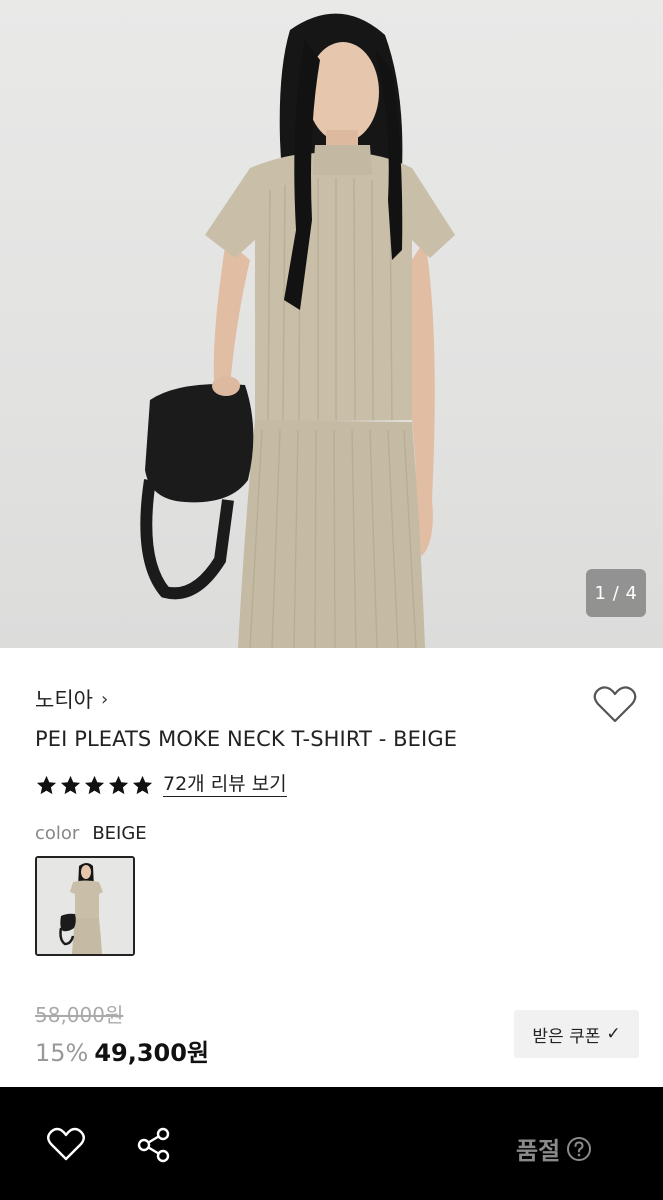 This screenshot has width=663, height=1200. I want to click on star-rating, so click(94, 785).